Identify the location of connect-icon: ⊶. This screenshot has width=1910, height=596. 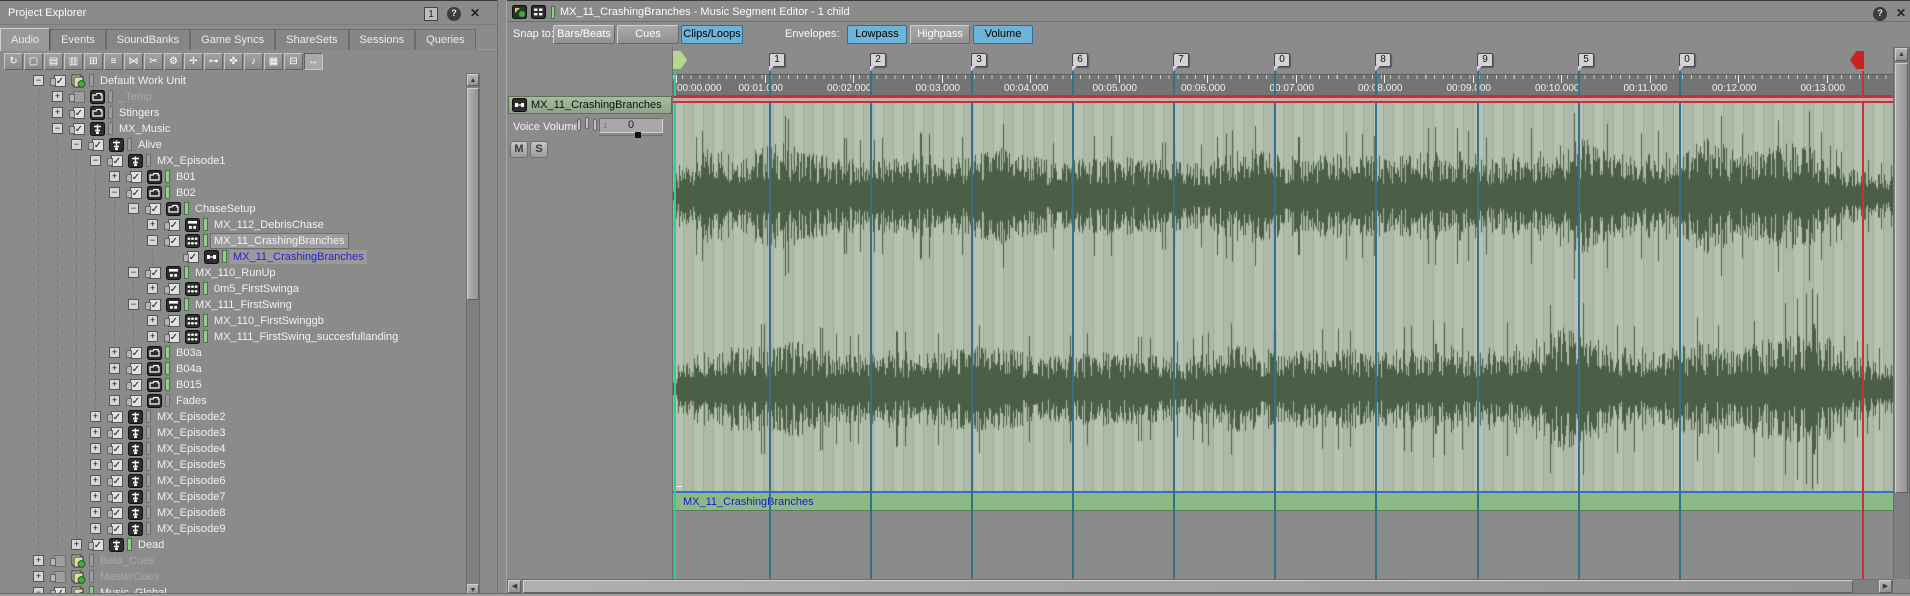
(213, 61).